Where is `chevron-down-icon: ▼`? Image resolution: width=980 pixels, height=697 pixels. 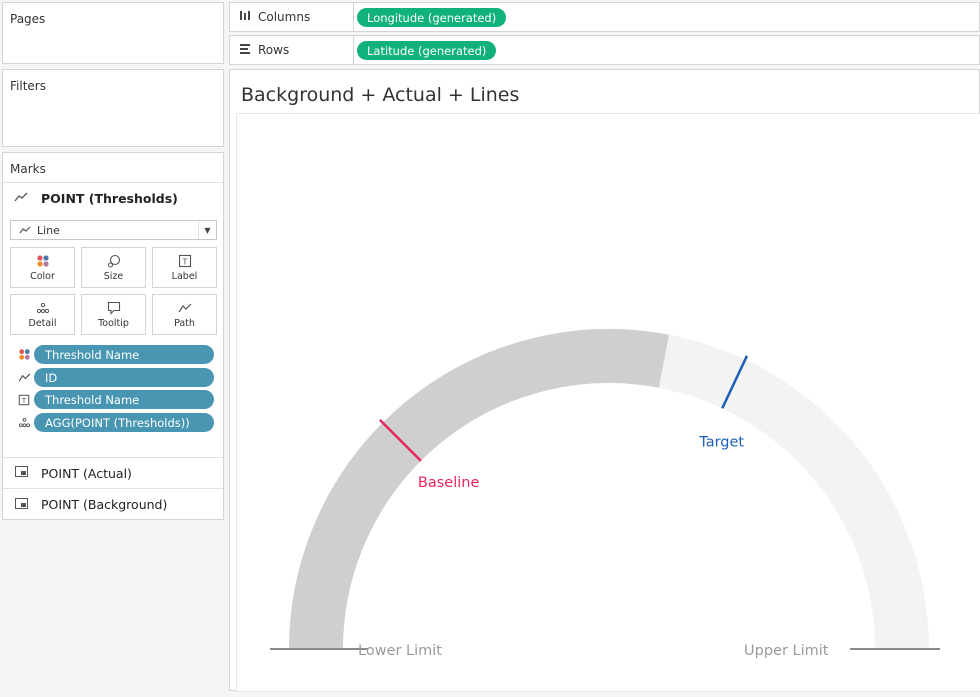
chevron-down-icon: ▼ is located at coordinates (207, 230).